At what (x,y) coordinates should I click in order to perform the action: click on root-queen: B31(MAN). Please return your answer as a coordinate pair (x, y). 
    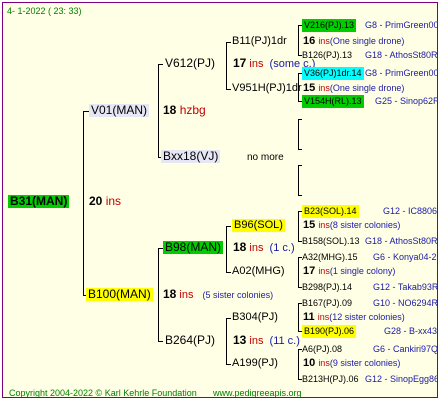
    Looking at the image, I should click on (39, 201).